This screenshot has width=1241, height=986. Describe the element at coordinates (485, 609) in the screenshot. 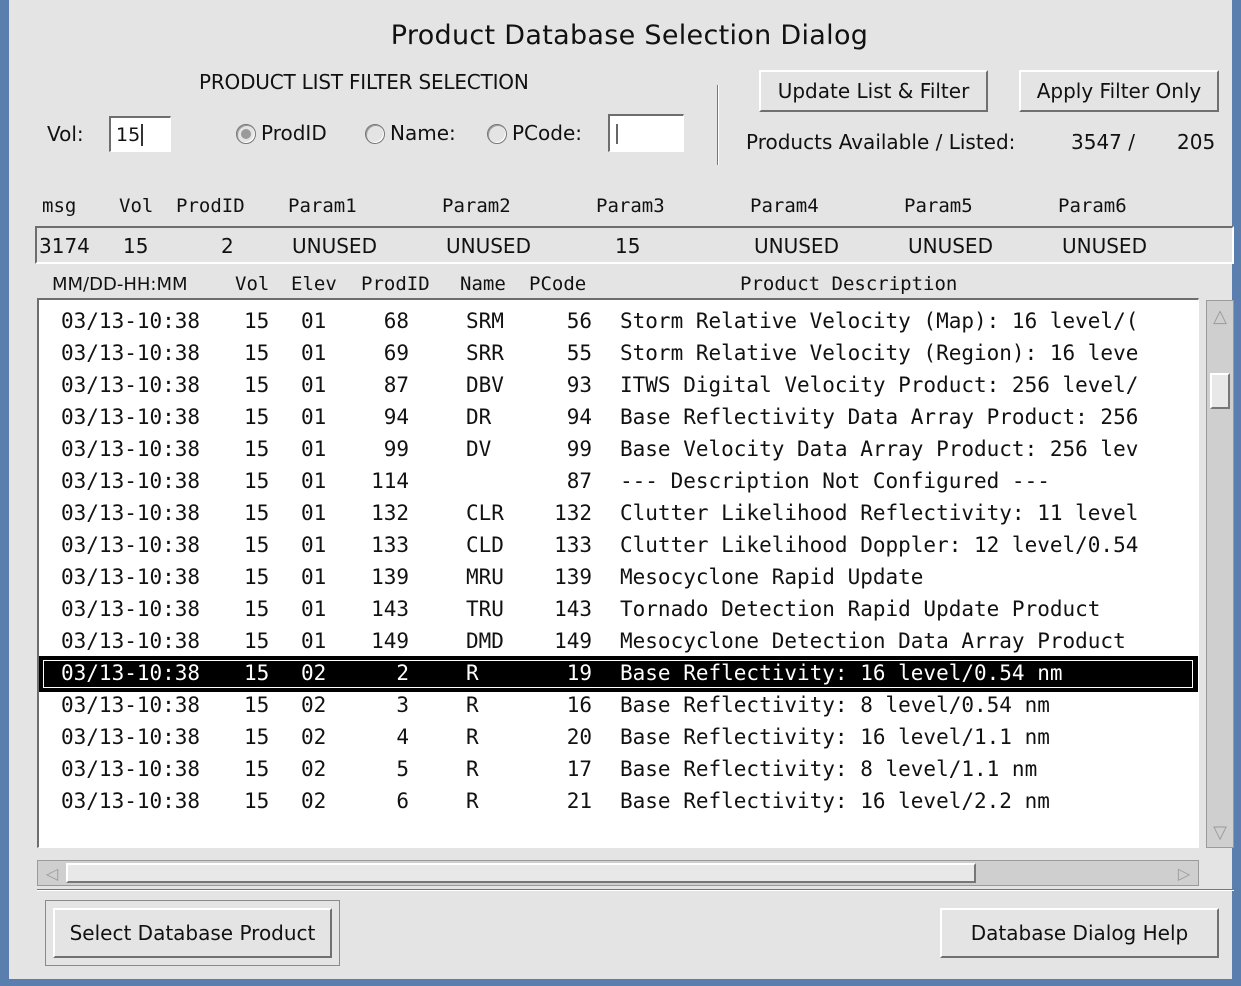

I see `row-name: TRU` at that location.